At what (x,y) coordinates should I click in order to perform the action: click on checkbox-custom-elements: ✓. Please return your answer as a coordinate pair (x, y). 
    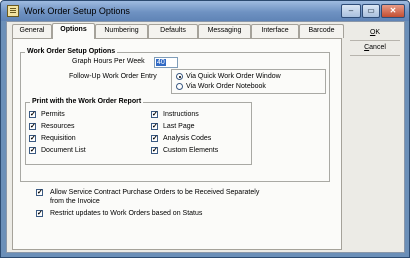
    Looking at the image, I should click on (154, 150).